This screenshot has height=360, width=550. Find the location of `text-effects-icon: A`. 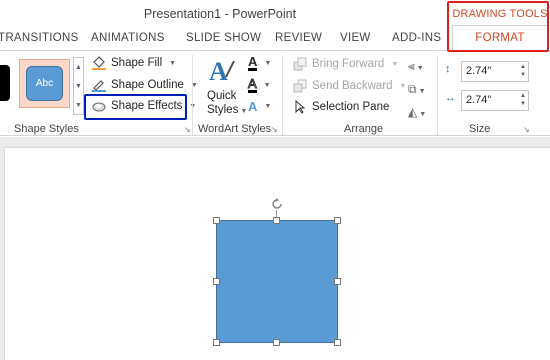

text-effects-icon: A is located at coordinates (253, 106).